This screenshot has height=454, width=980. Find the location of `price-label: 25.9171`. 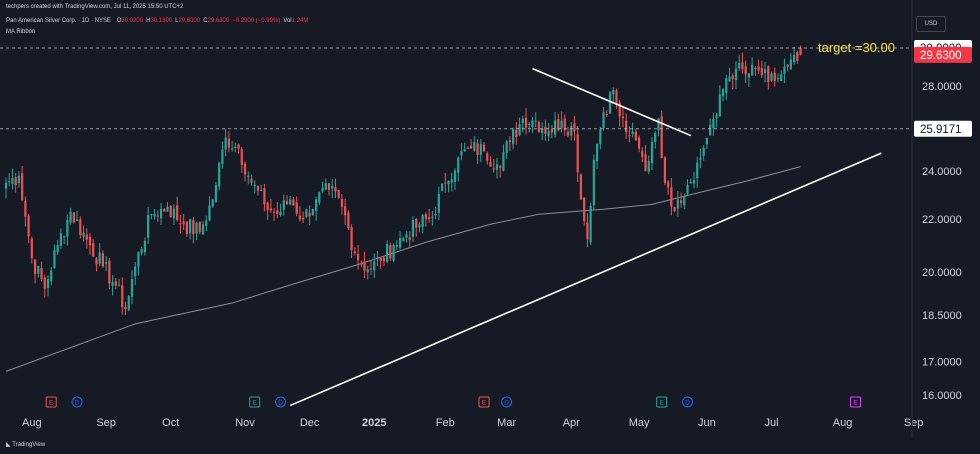

price-label: 25.9171 is located at coordinates (941, 130).